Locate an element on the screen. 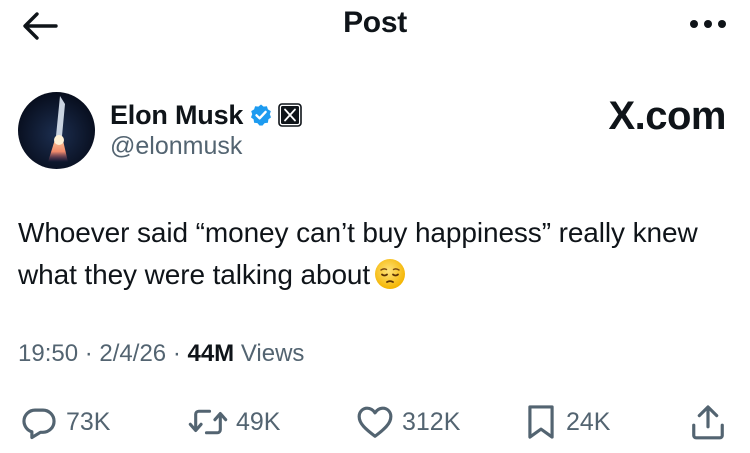 The width and height of the screenshot is (750, 453). display-name-row: Elon Musk is located at coordinates (206, 115).